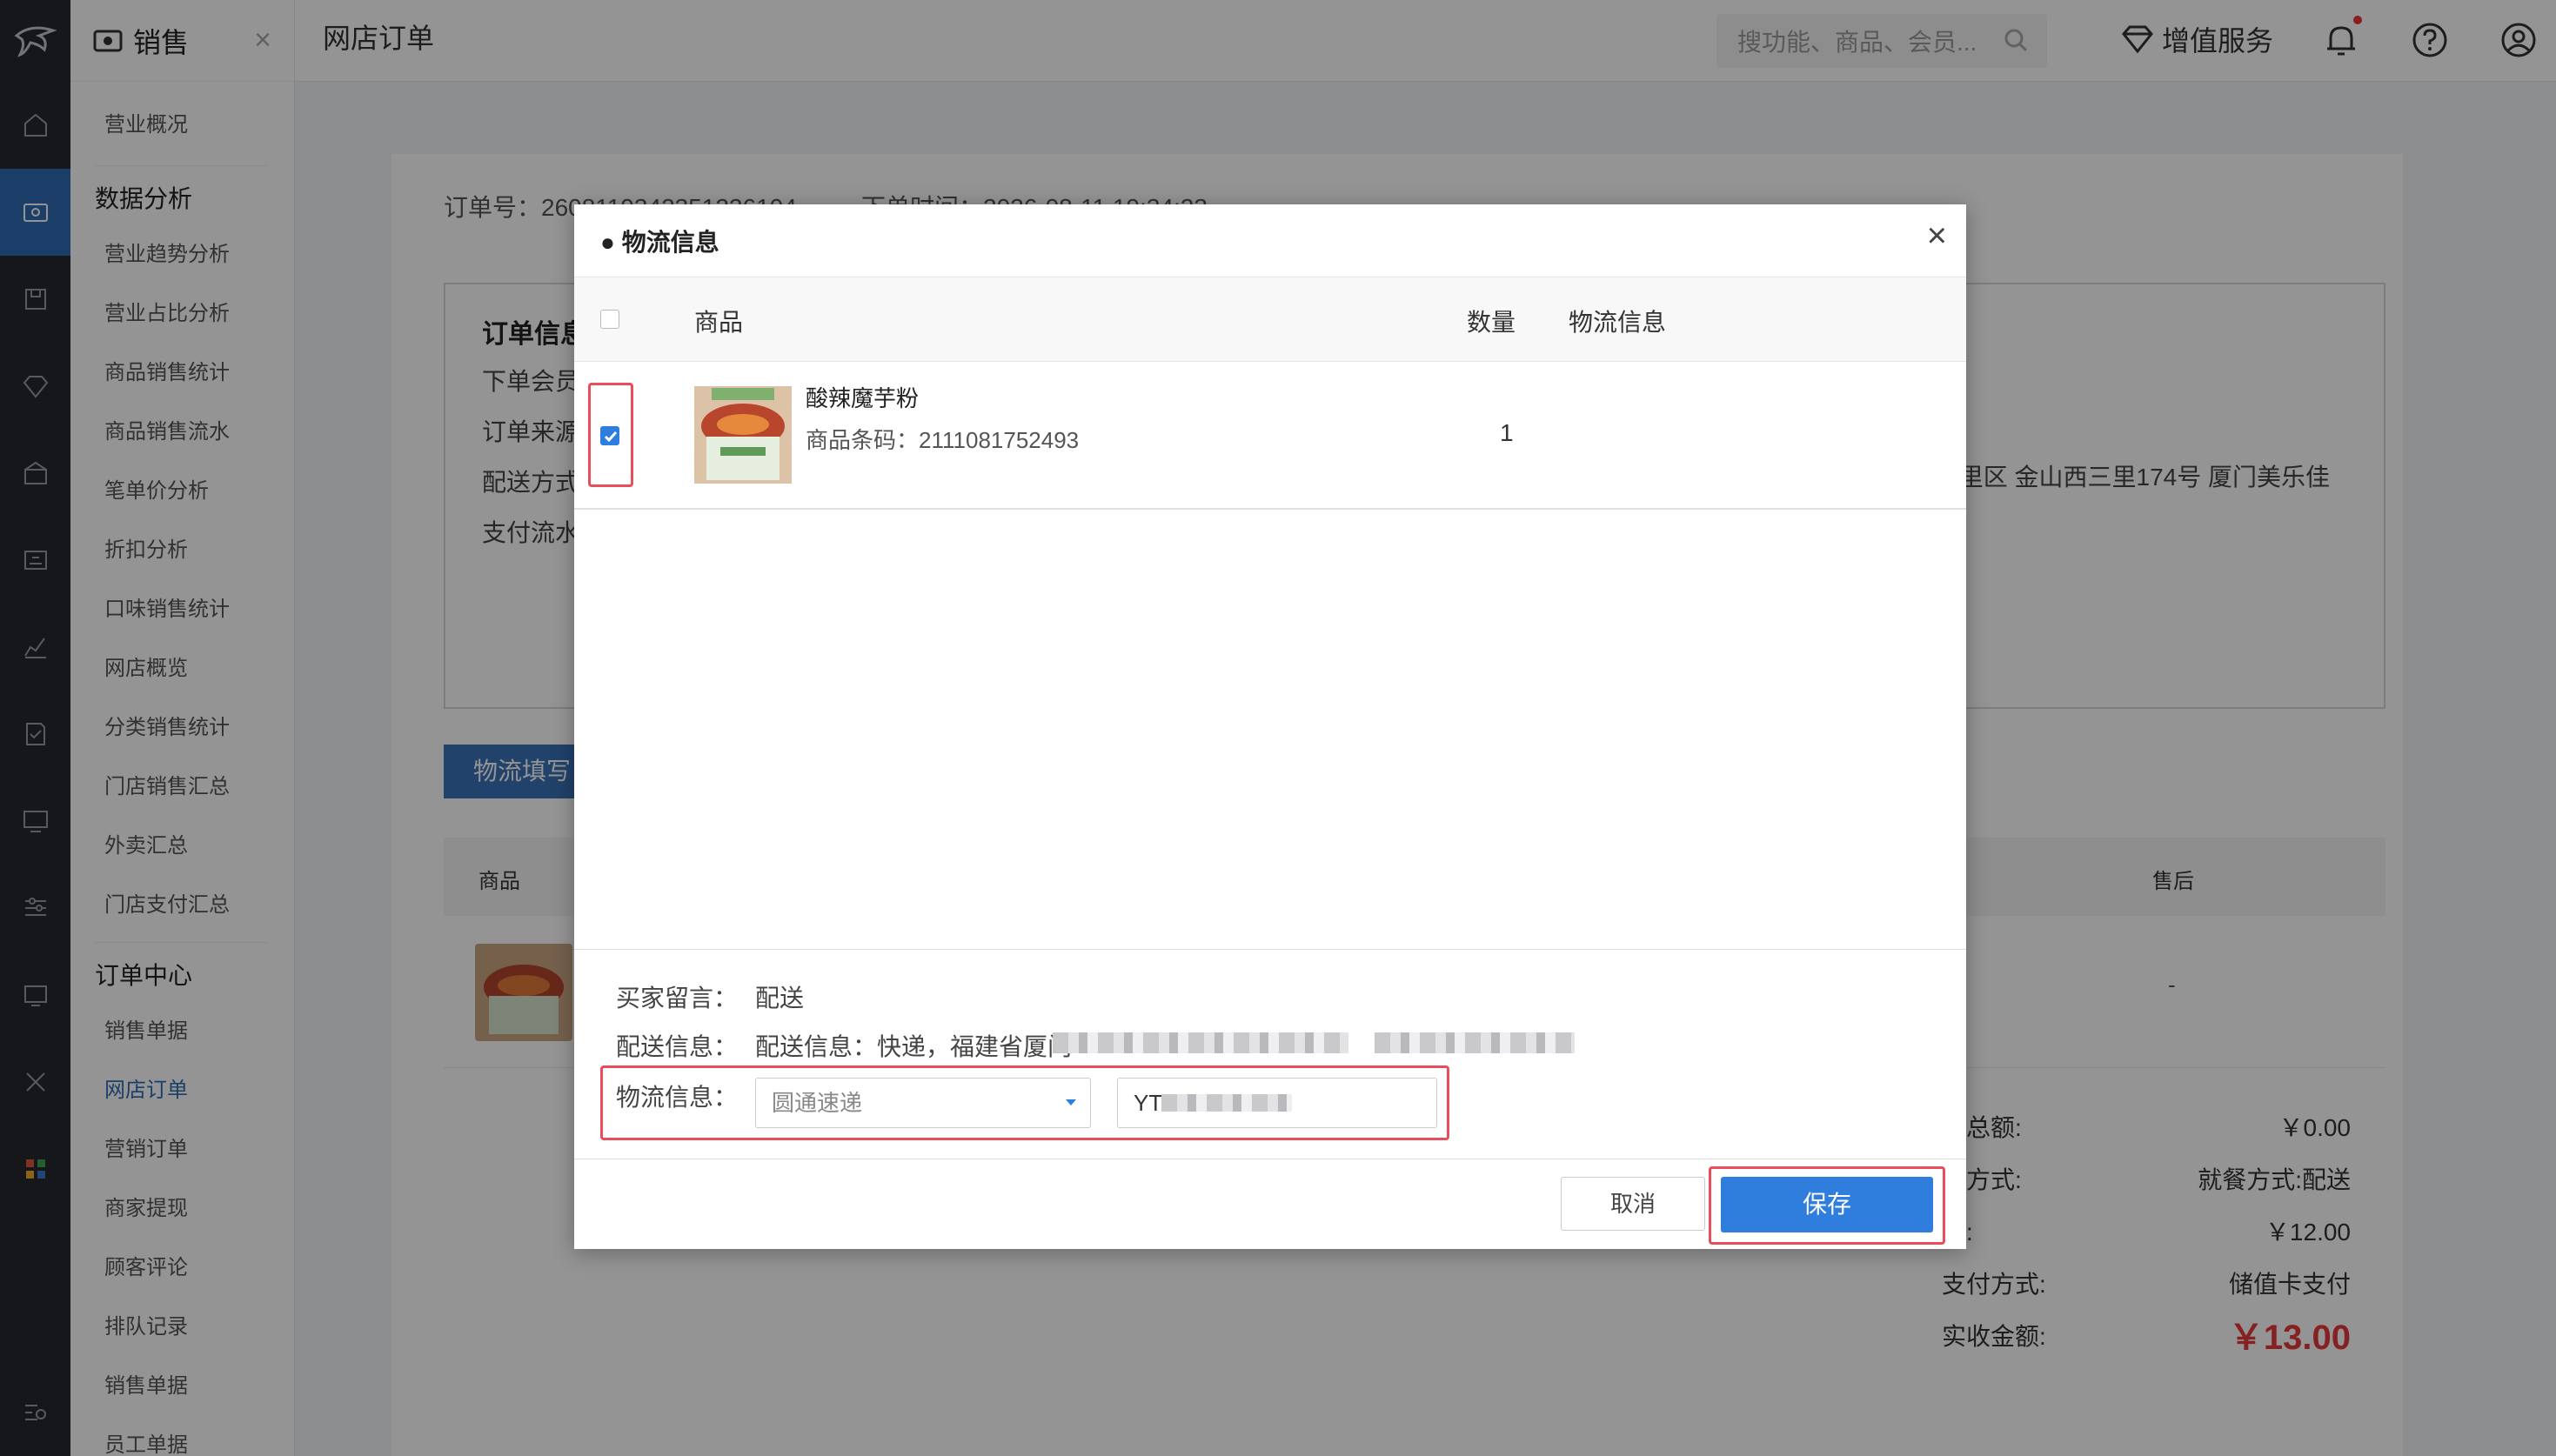  I want to click on product-barcode: 商品条码：2111081752493, so click(943, 440).